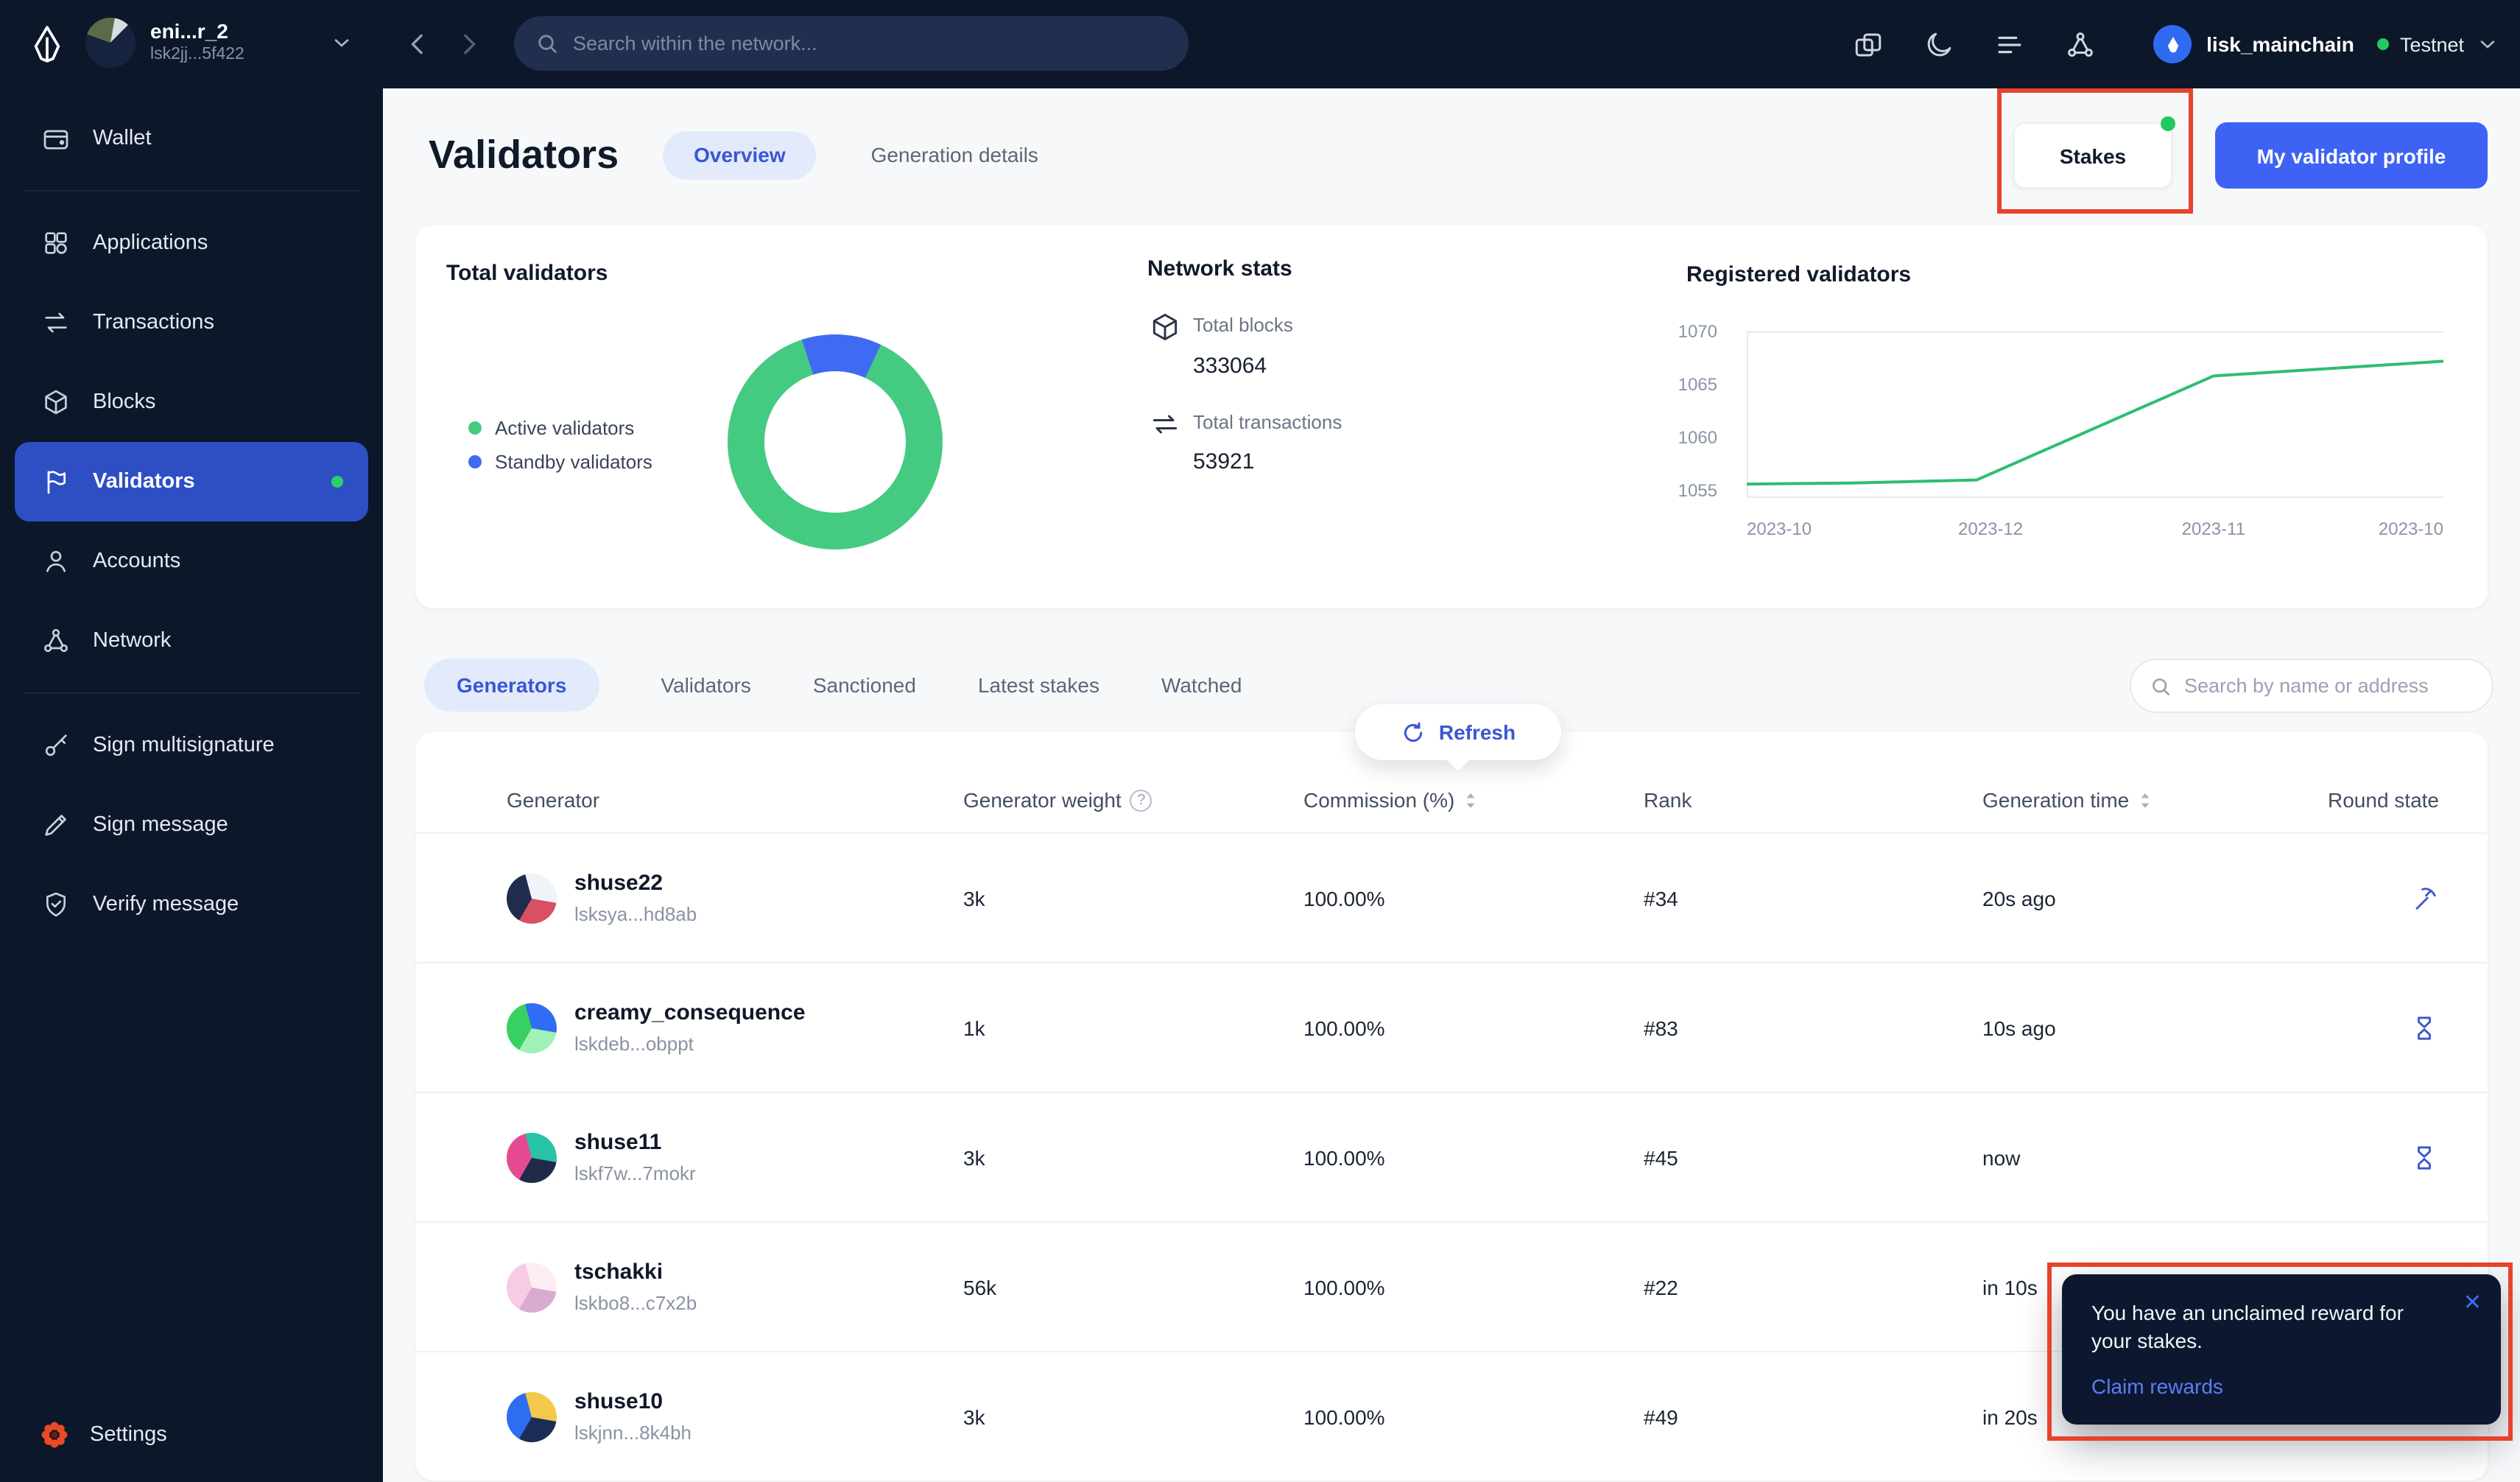 This screenshot has height=1482, width=2520. I want to click on shield-check-icon, so click(56, 904).